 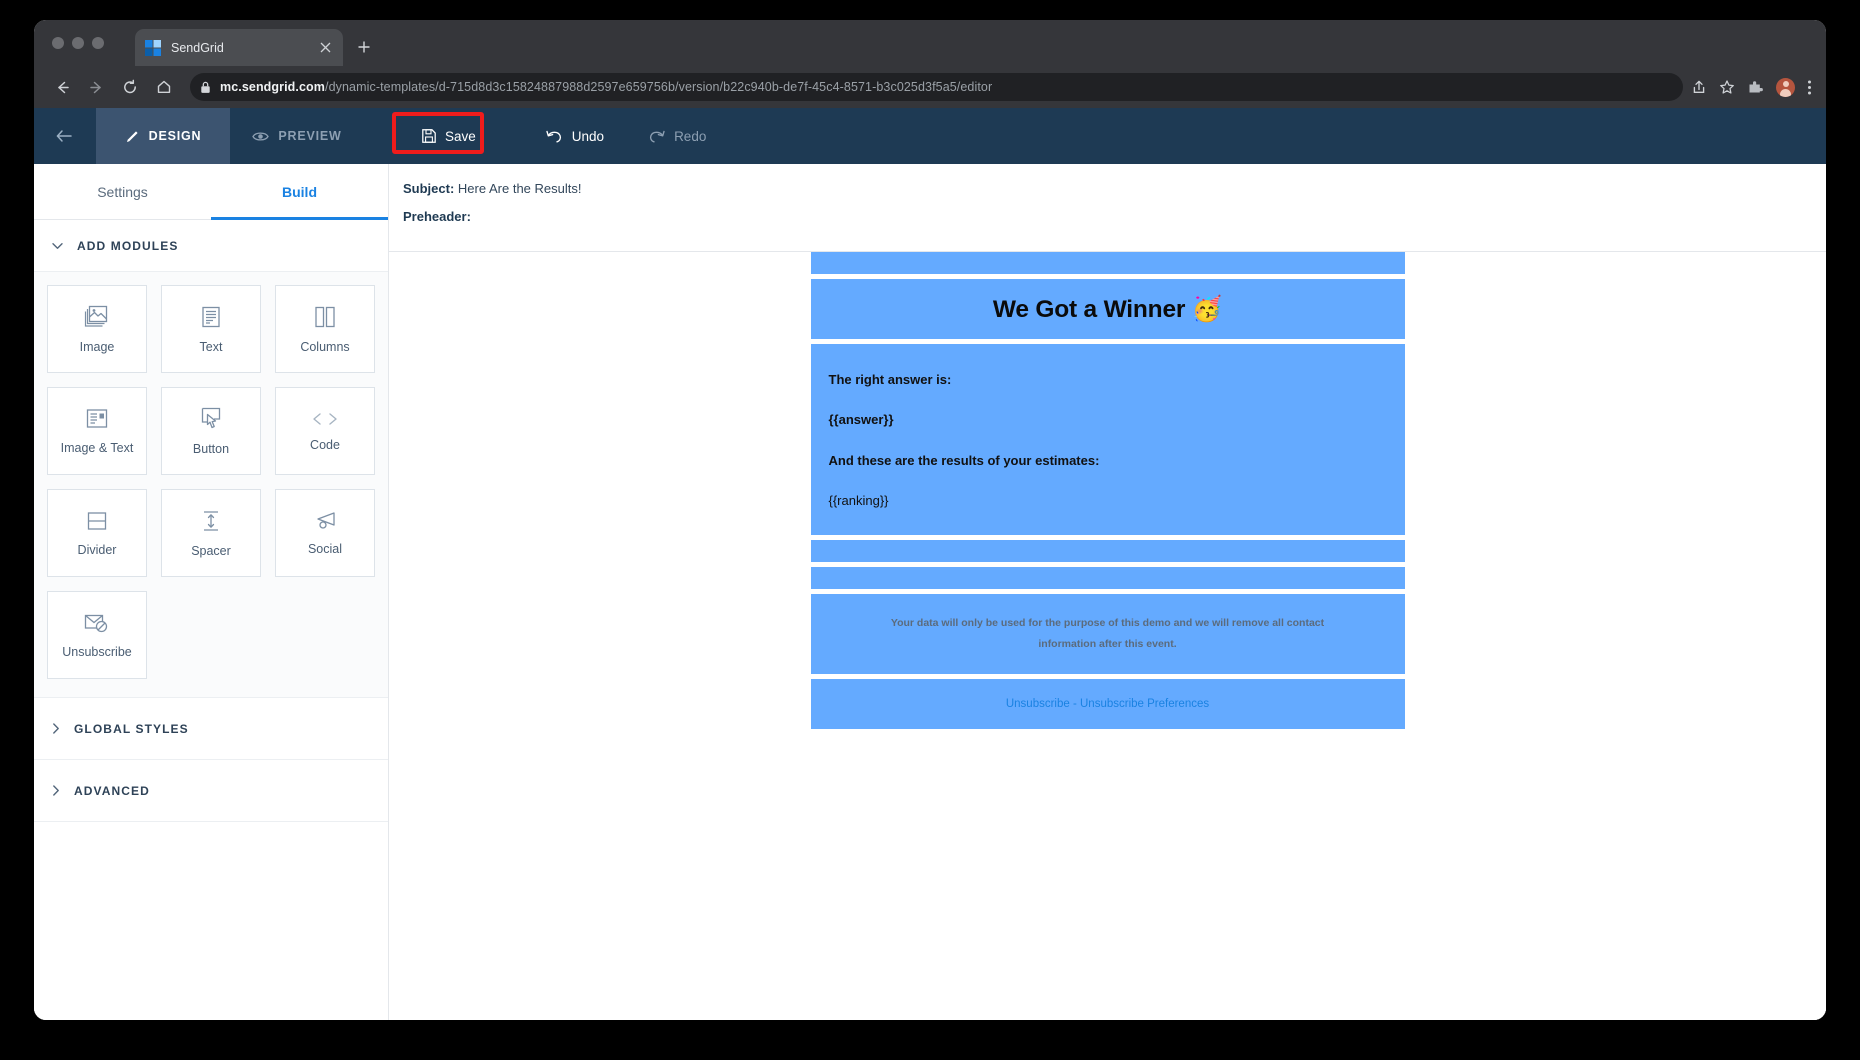 I want to click on code-brackets-icon, so click(x=325, y=419).